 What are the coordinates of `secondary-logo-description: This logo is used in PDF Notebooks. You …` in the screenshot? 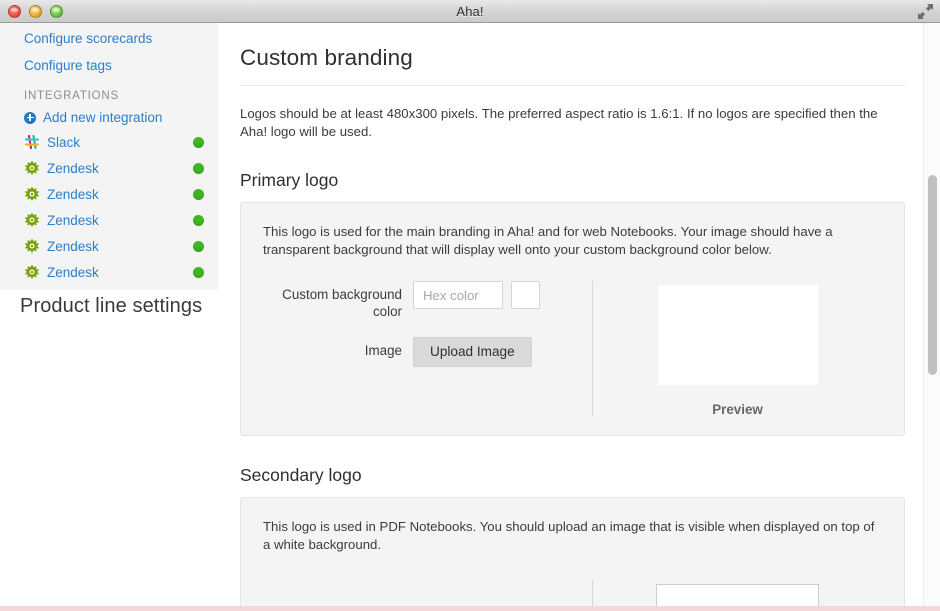 It's located at (569, 535).